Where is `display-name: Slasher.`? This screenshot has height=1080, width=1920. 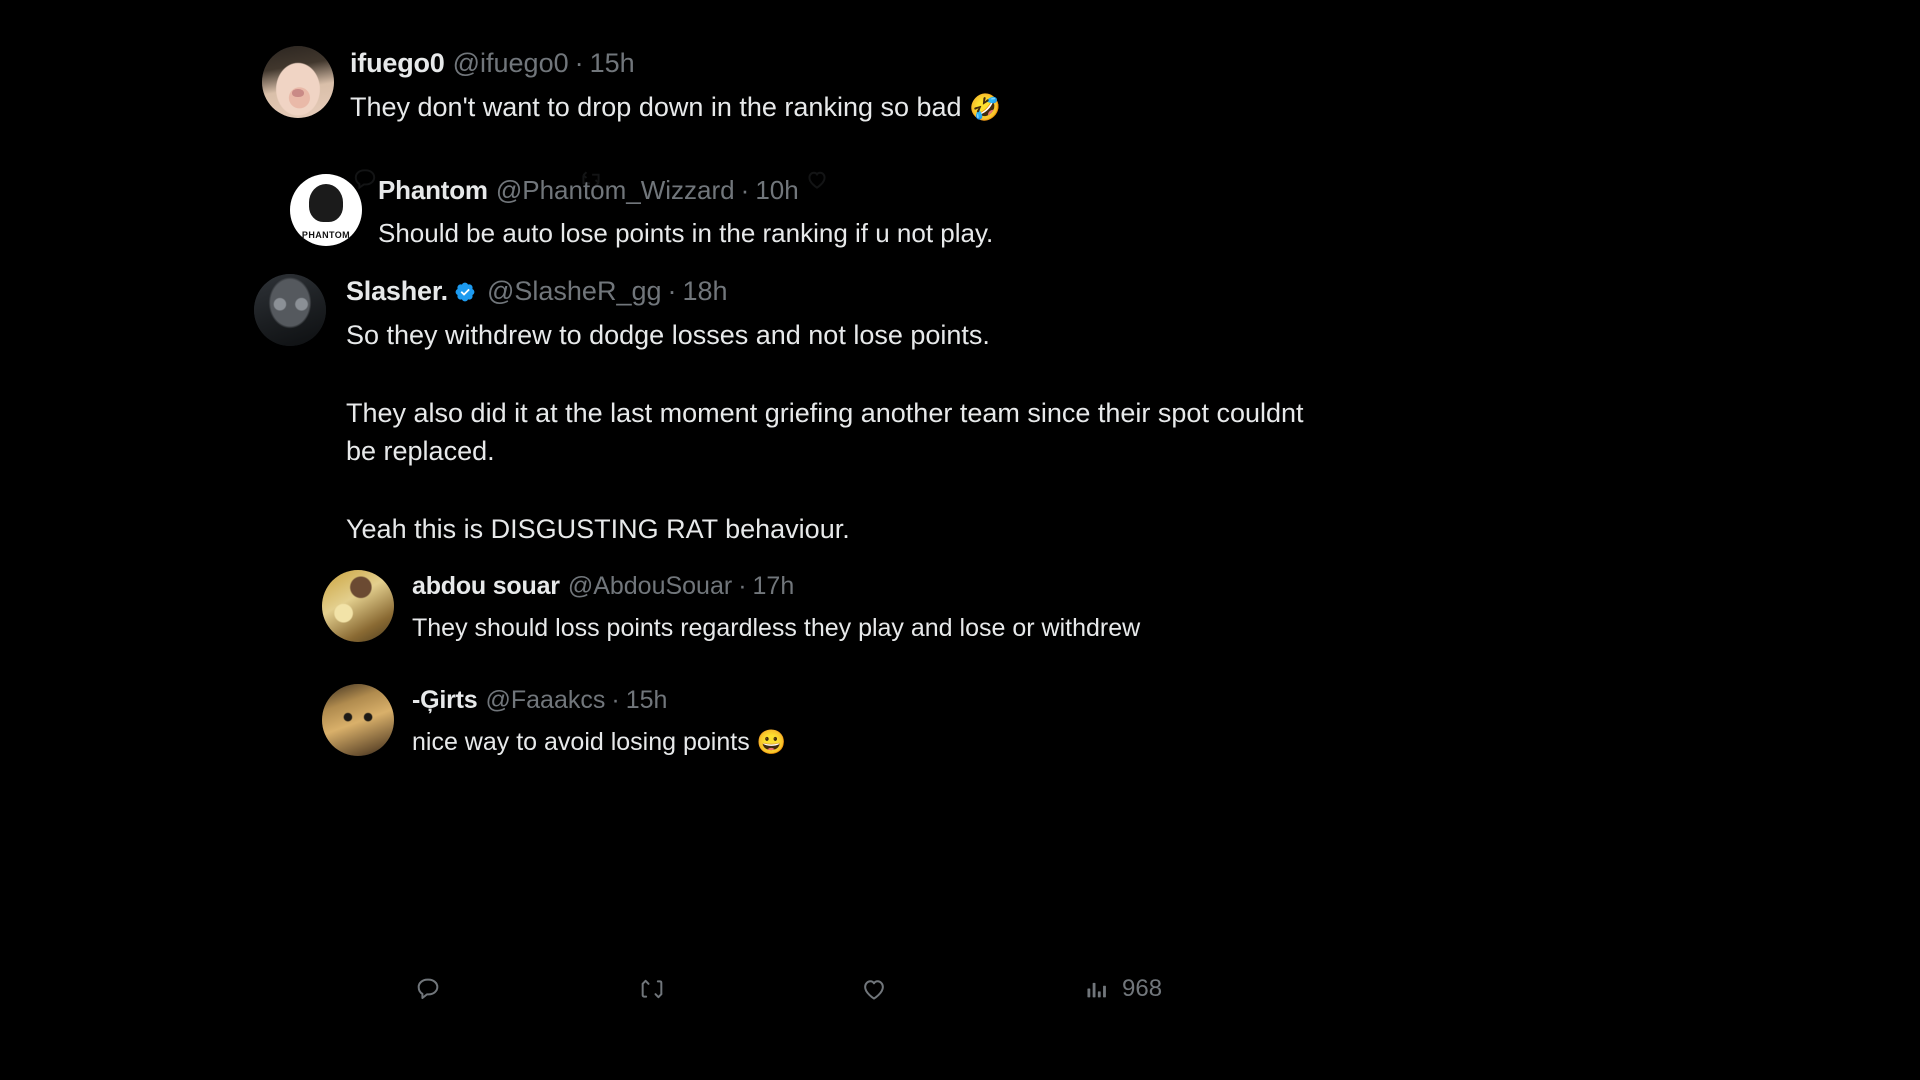 display-name: Slasher. is located at coordinates (397, 291).